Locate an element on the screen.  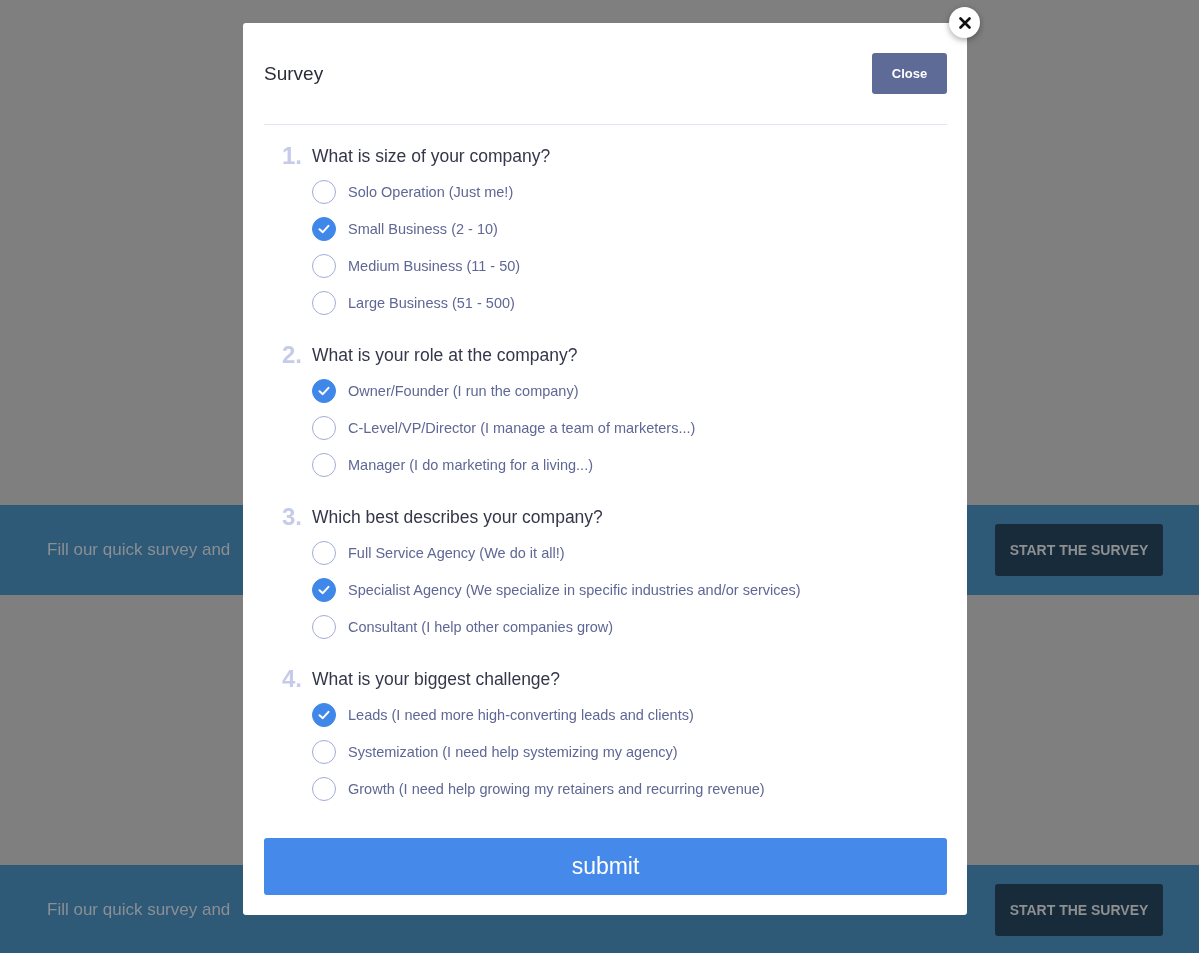
question-number: 1. is located at coordinates (292, 156).